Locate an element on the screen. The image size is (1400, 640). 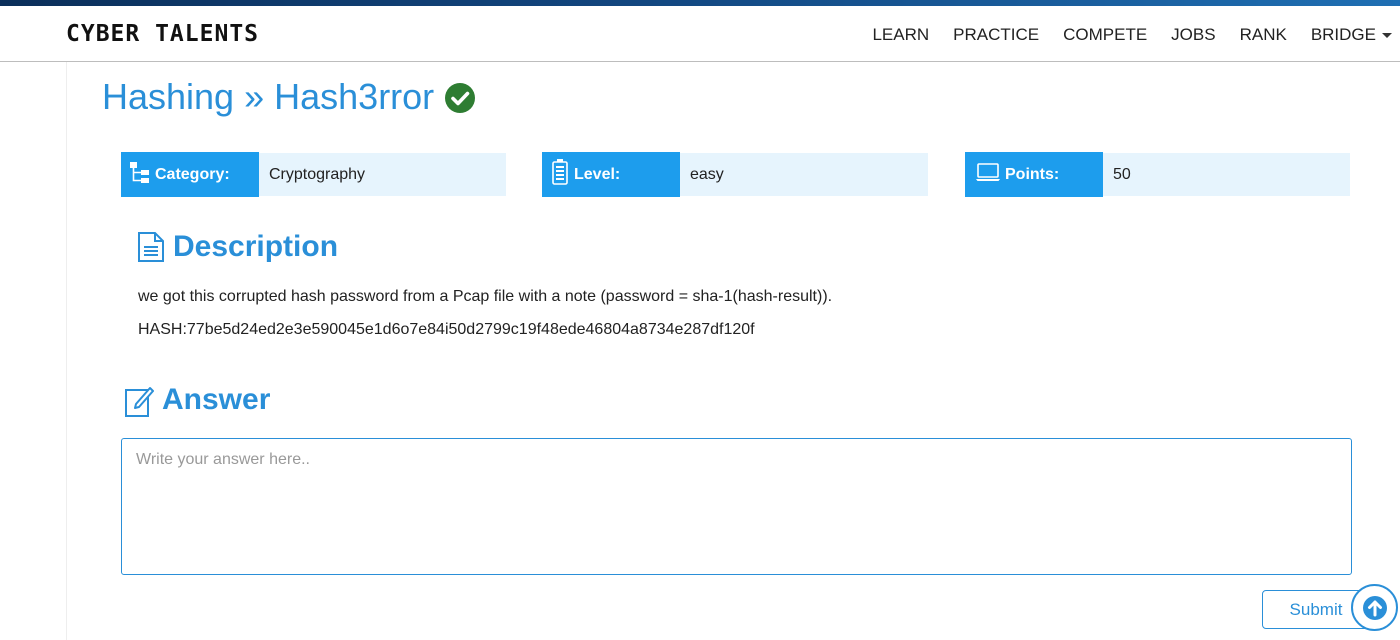
page-title: Hashing » Hash3rror is located at coordinates (289, 97).